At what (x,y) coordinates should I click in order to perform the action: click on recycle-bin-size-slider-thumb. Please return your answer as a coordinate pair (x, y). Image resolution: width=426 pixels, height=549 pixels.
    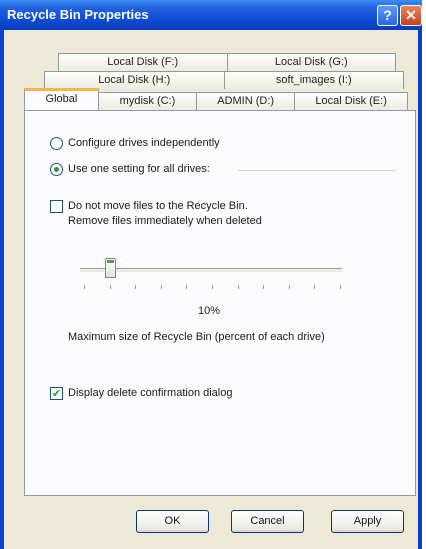
    Looking at the image, I should click on (110, 268).